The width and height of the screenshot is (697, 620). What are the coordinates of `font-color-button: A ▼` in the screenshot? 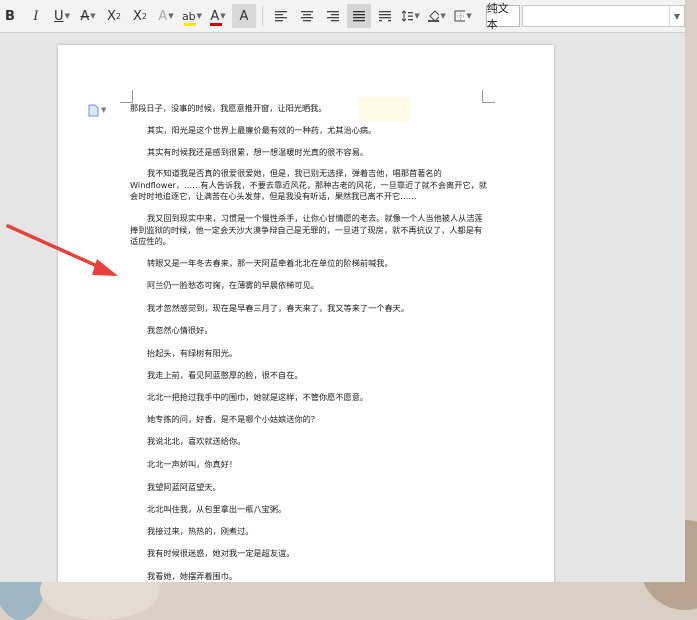 It's located at (218, 16).